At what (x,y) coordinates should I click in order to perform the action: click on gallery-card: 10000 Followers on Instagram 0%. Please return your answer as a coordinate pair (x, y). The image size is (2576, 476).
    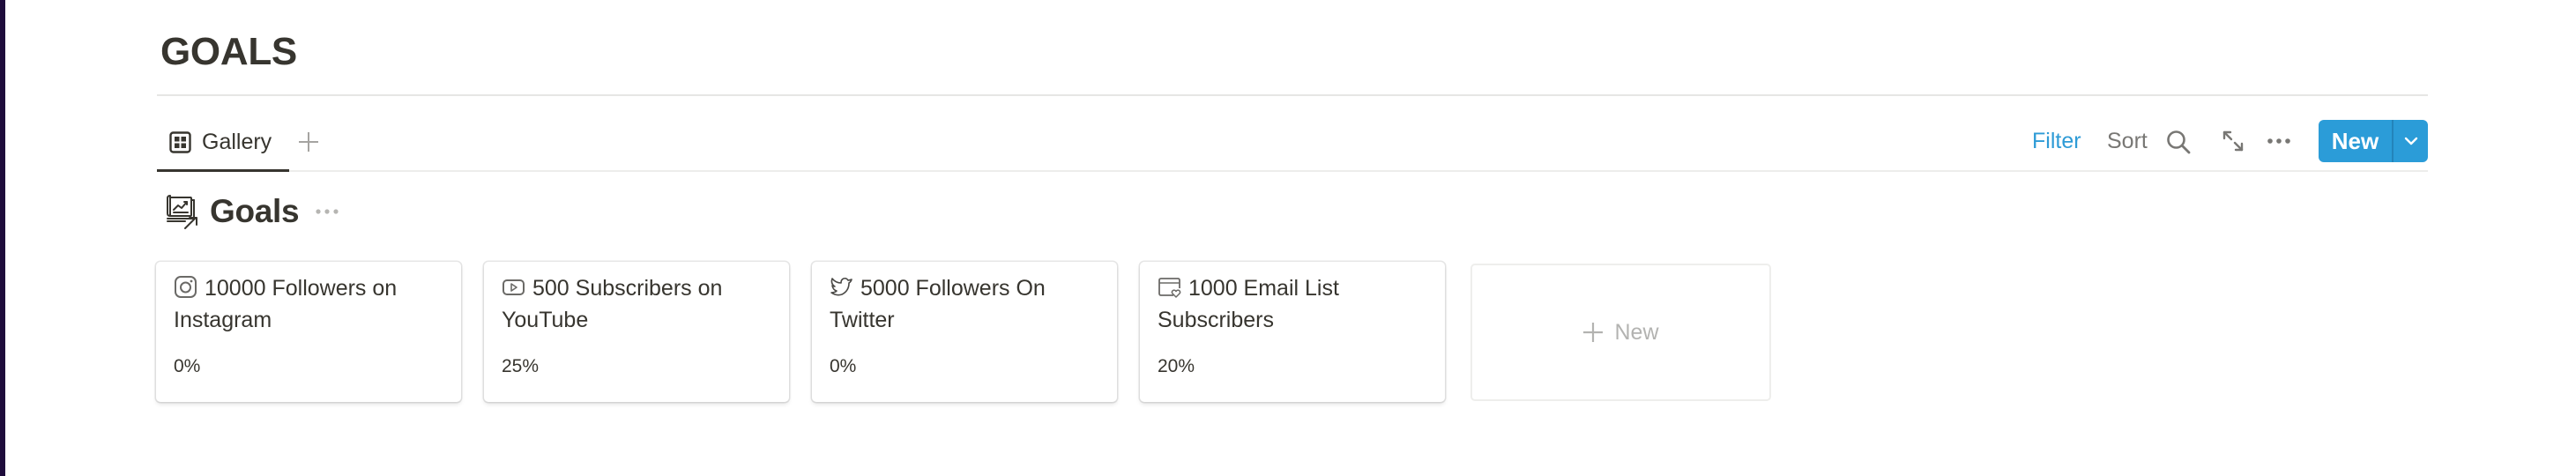
    Looking at the image, I should click on (309, 332).